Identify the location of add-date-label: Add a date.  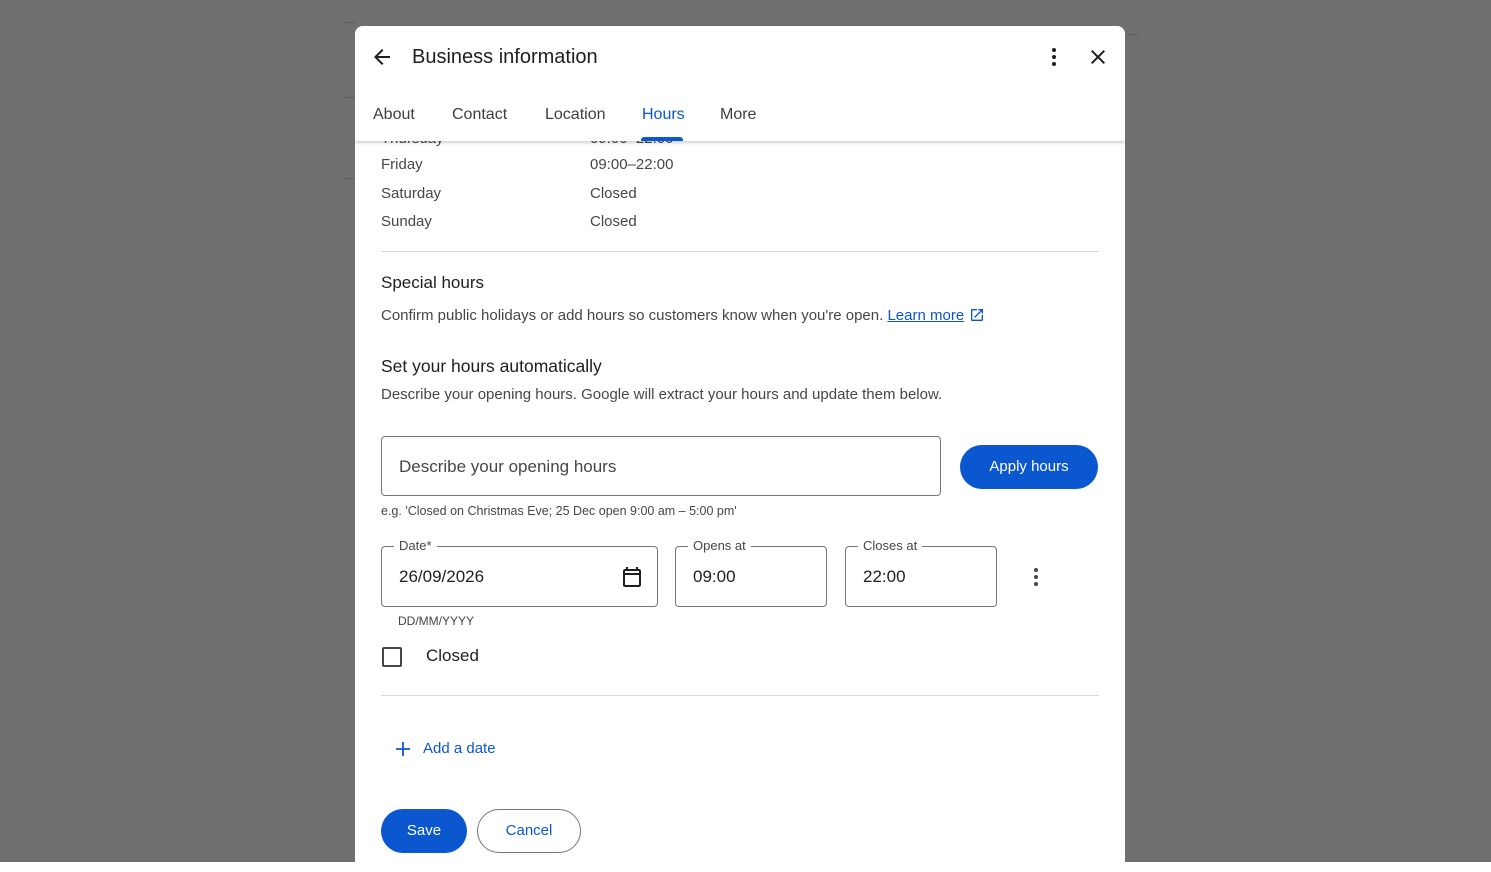
(459, 748).